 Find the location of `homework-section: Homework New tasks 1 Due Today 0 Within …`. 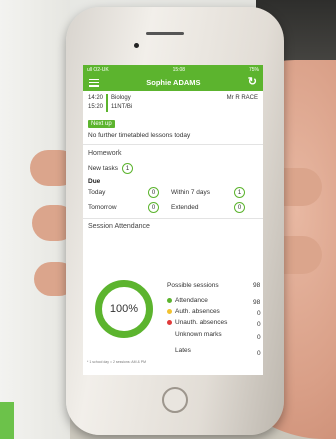

homework-section: Homework New tasks 1 Due Today 0 Within … is located at coordinates (173, 179).